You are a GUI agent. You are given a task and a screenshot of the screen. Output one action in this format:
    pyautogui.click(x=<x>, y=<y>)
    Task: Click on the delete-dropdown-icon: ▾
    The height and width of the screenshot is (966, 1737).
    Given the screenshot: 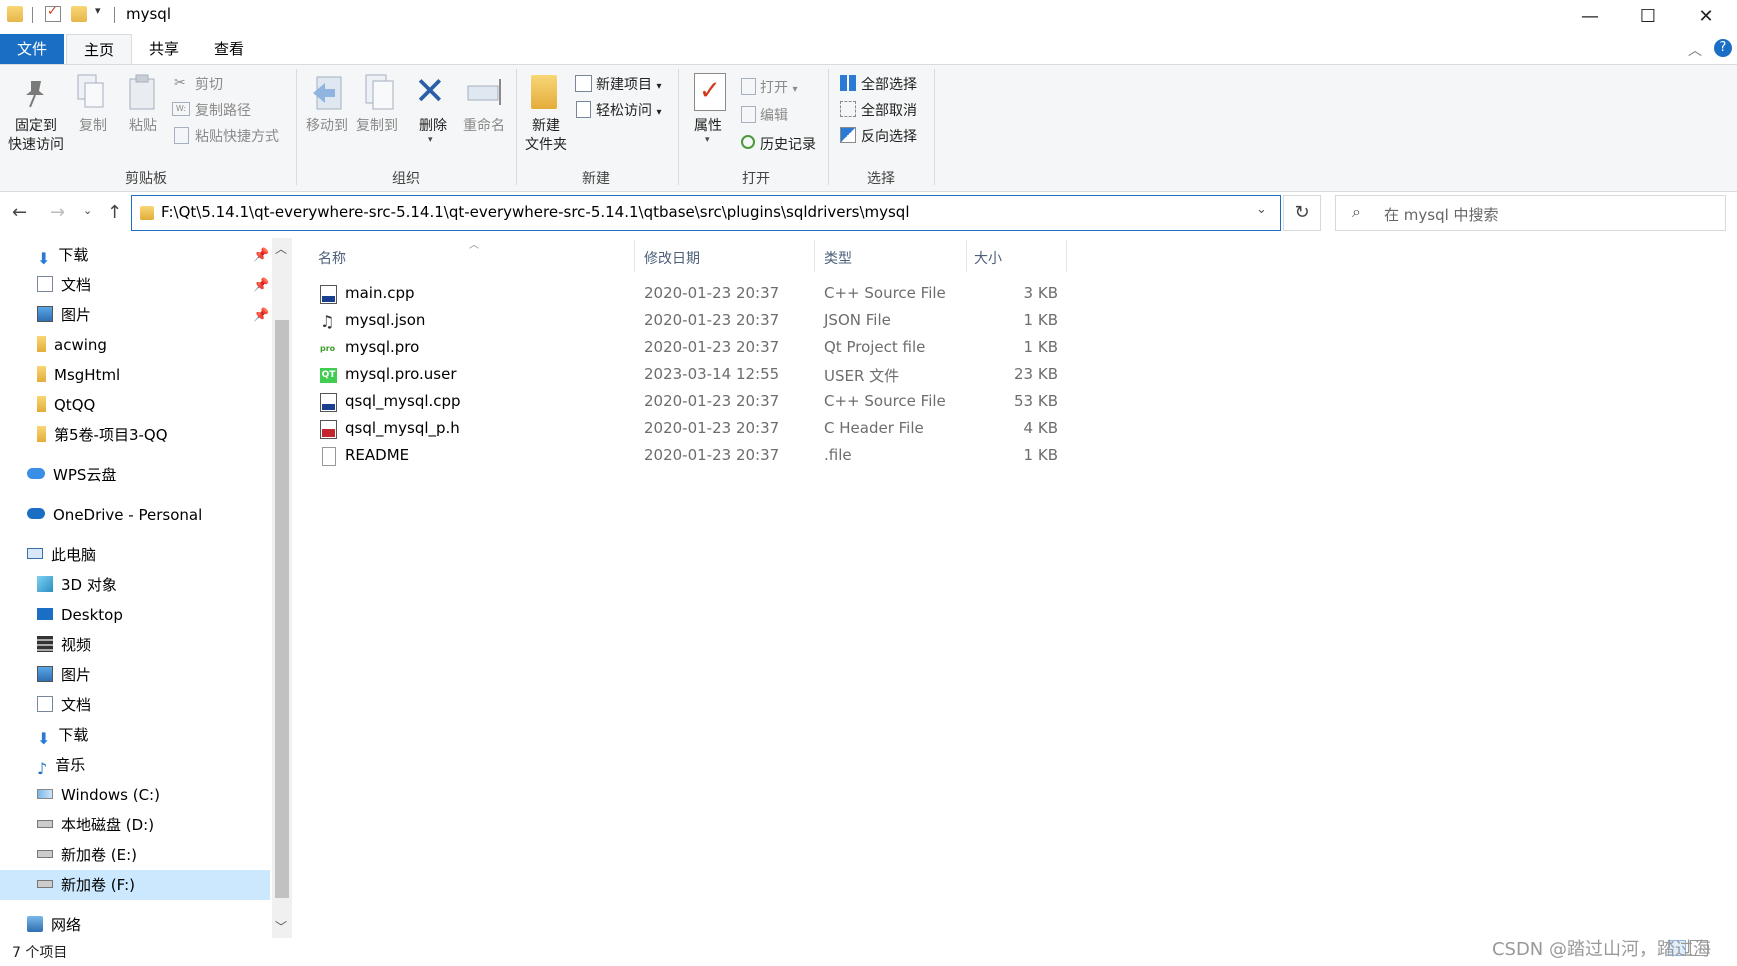 What is the action you would take?
    pyautogui.click(x=430, y=140)
    